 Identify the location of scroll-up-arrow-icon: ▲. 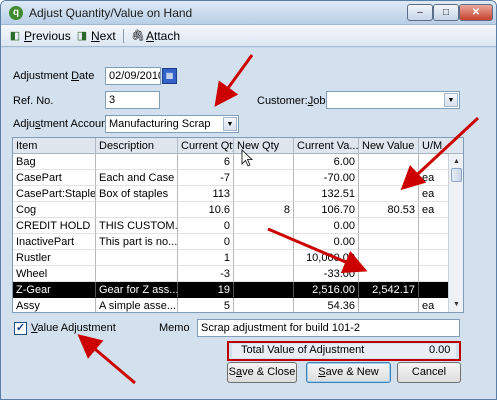
(456, 161).